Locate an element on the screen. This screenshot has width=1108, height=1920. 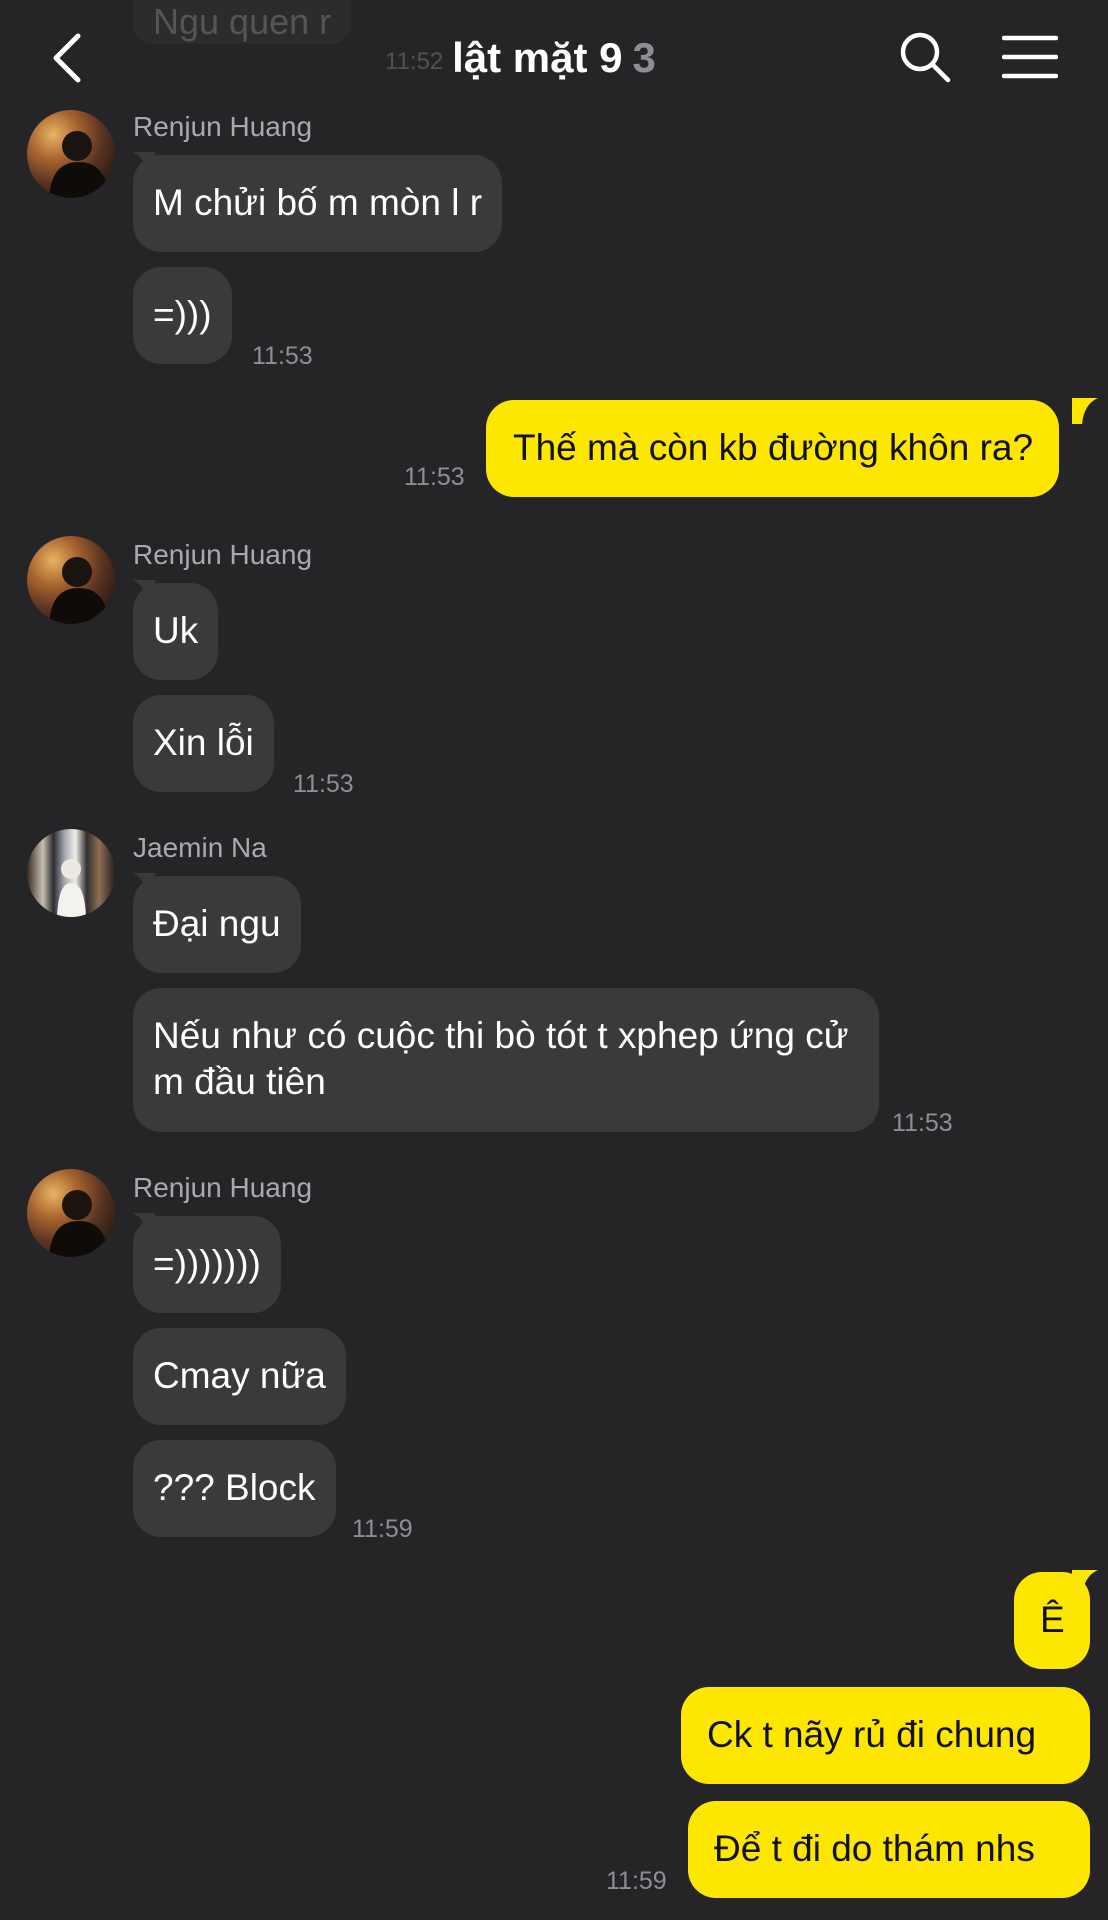
sender-name: Jaemin Na is located at coordinates (200, 847).